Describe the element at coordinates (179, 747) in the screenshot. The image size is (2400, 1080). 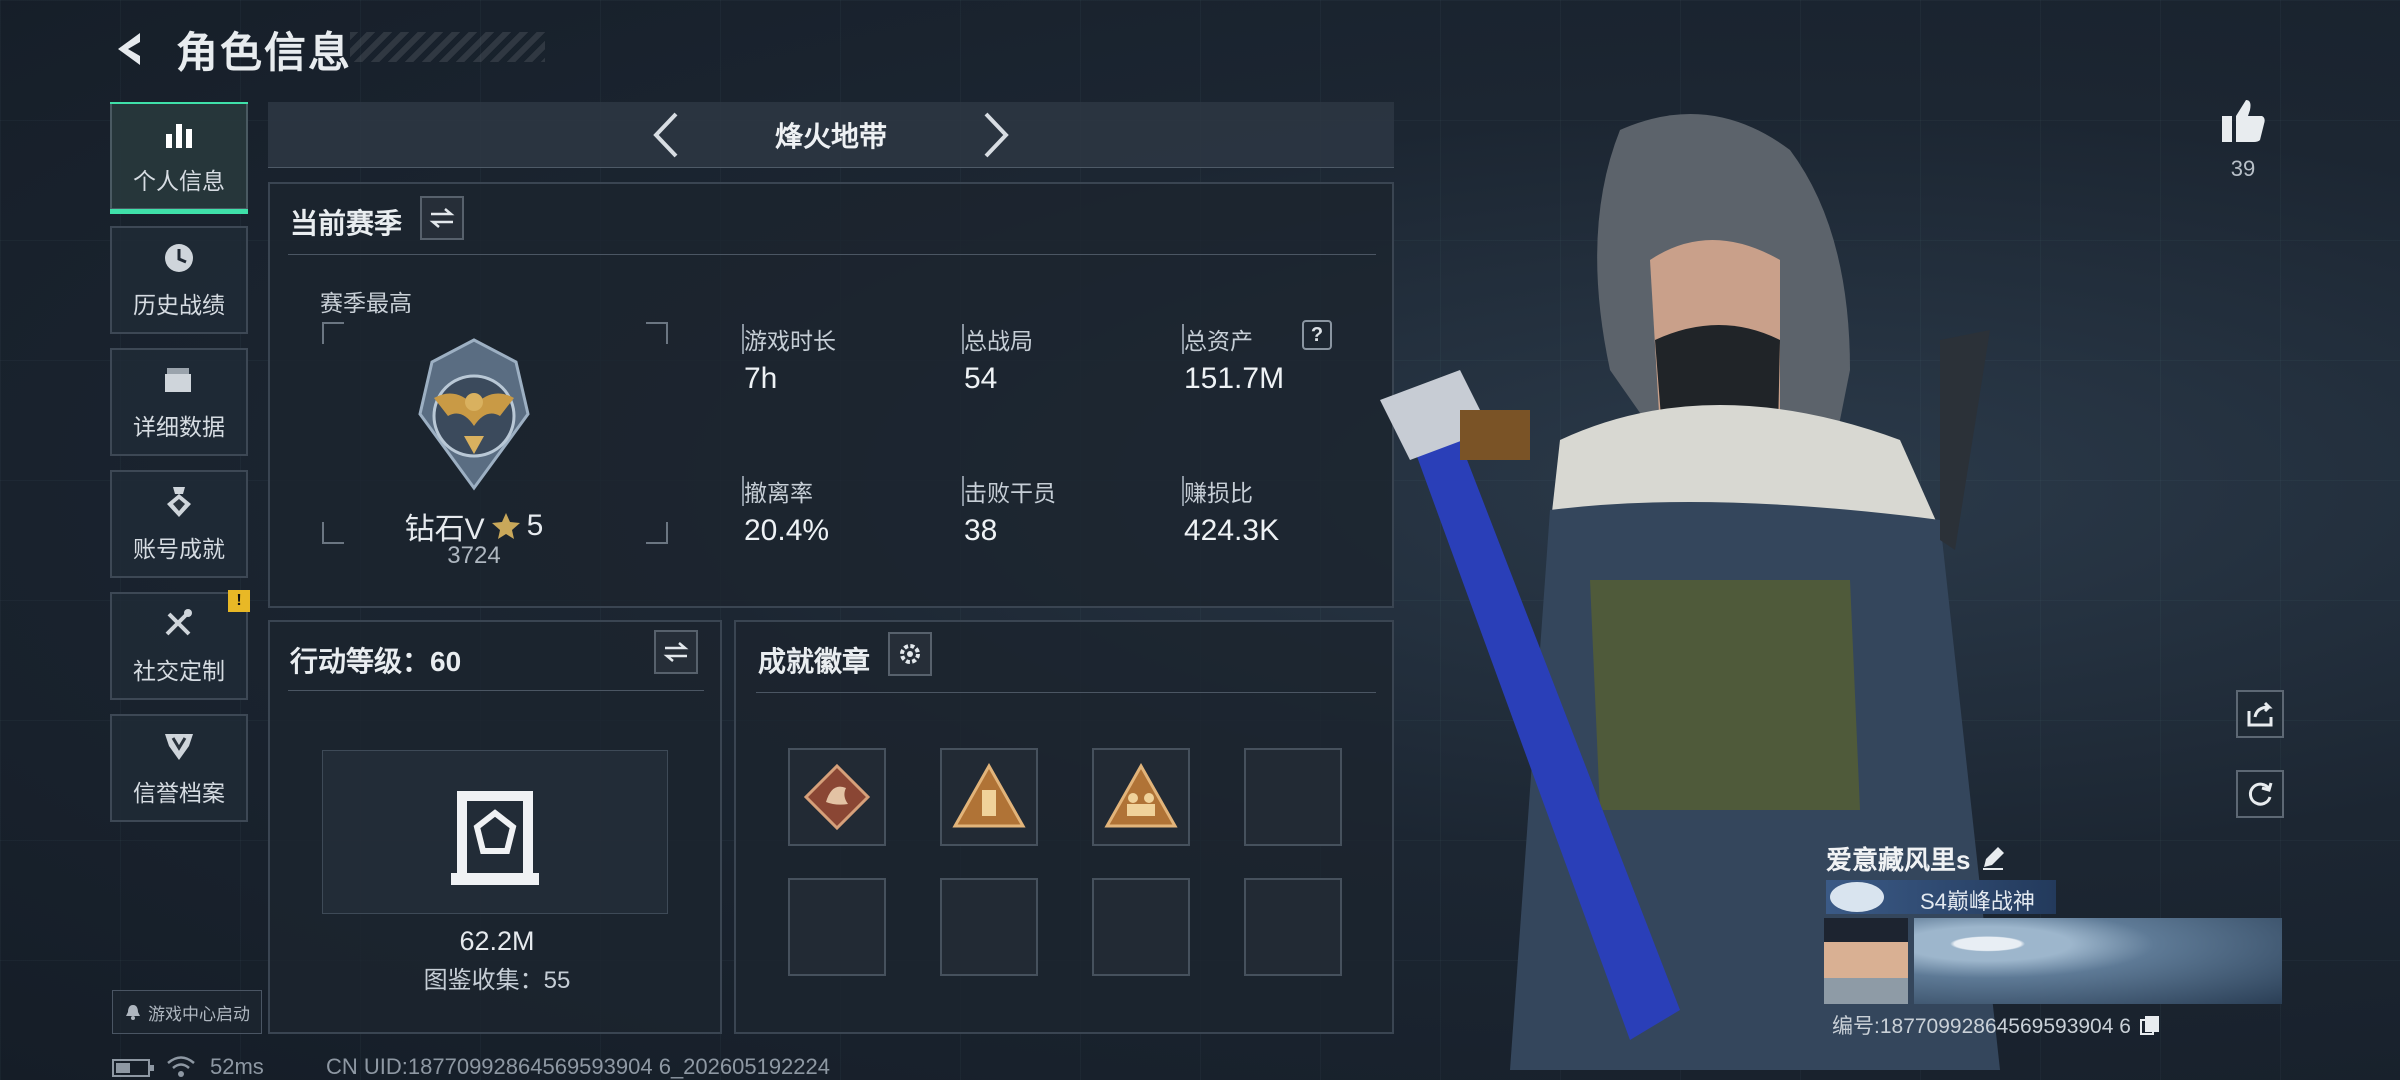
I see `shield-emblem-icon` at that location.